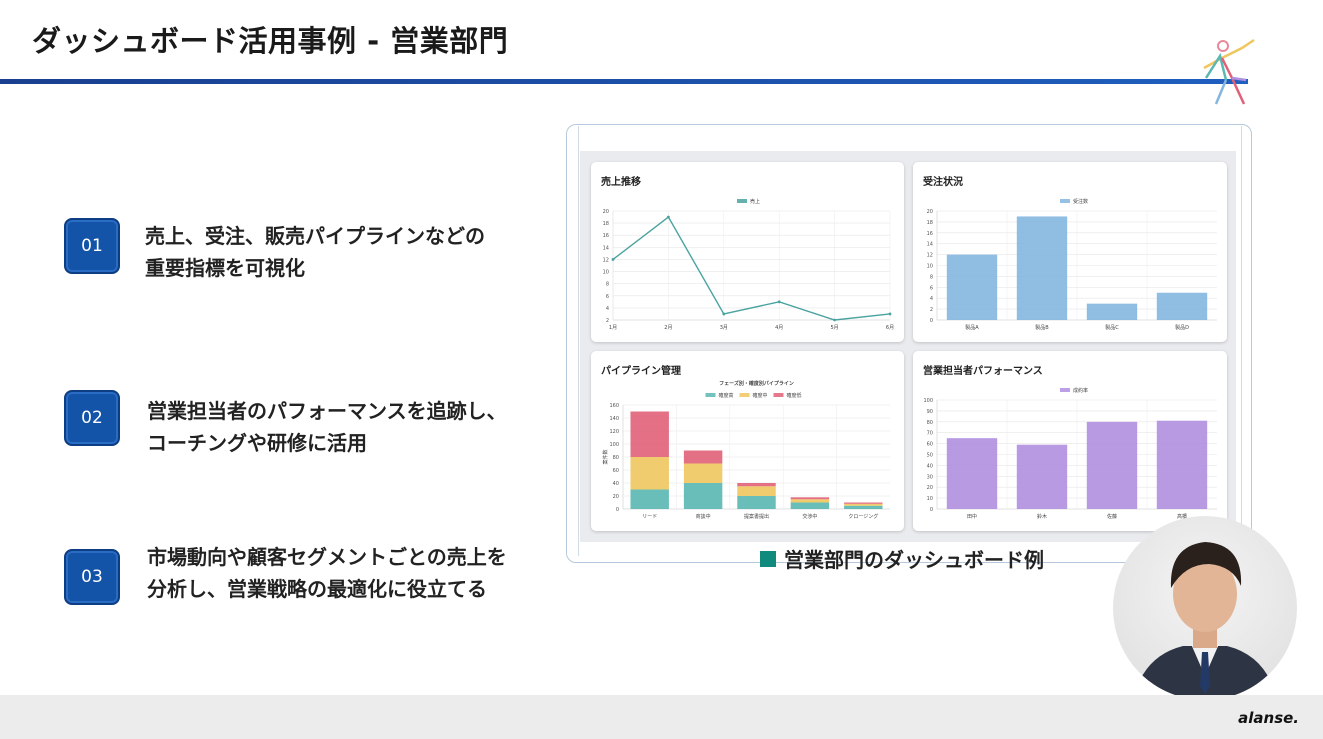  What do you see at coordinates (703, 516) in the screenshot?
I see `x-tick-label: 商談中` at bounding box center [703, 516].